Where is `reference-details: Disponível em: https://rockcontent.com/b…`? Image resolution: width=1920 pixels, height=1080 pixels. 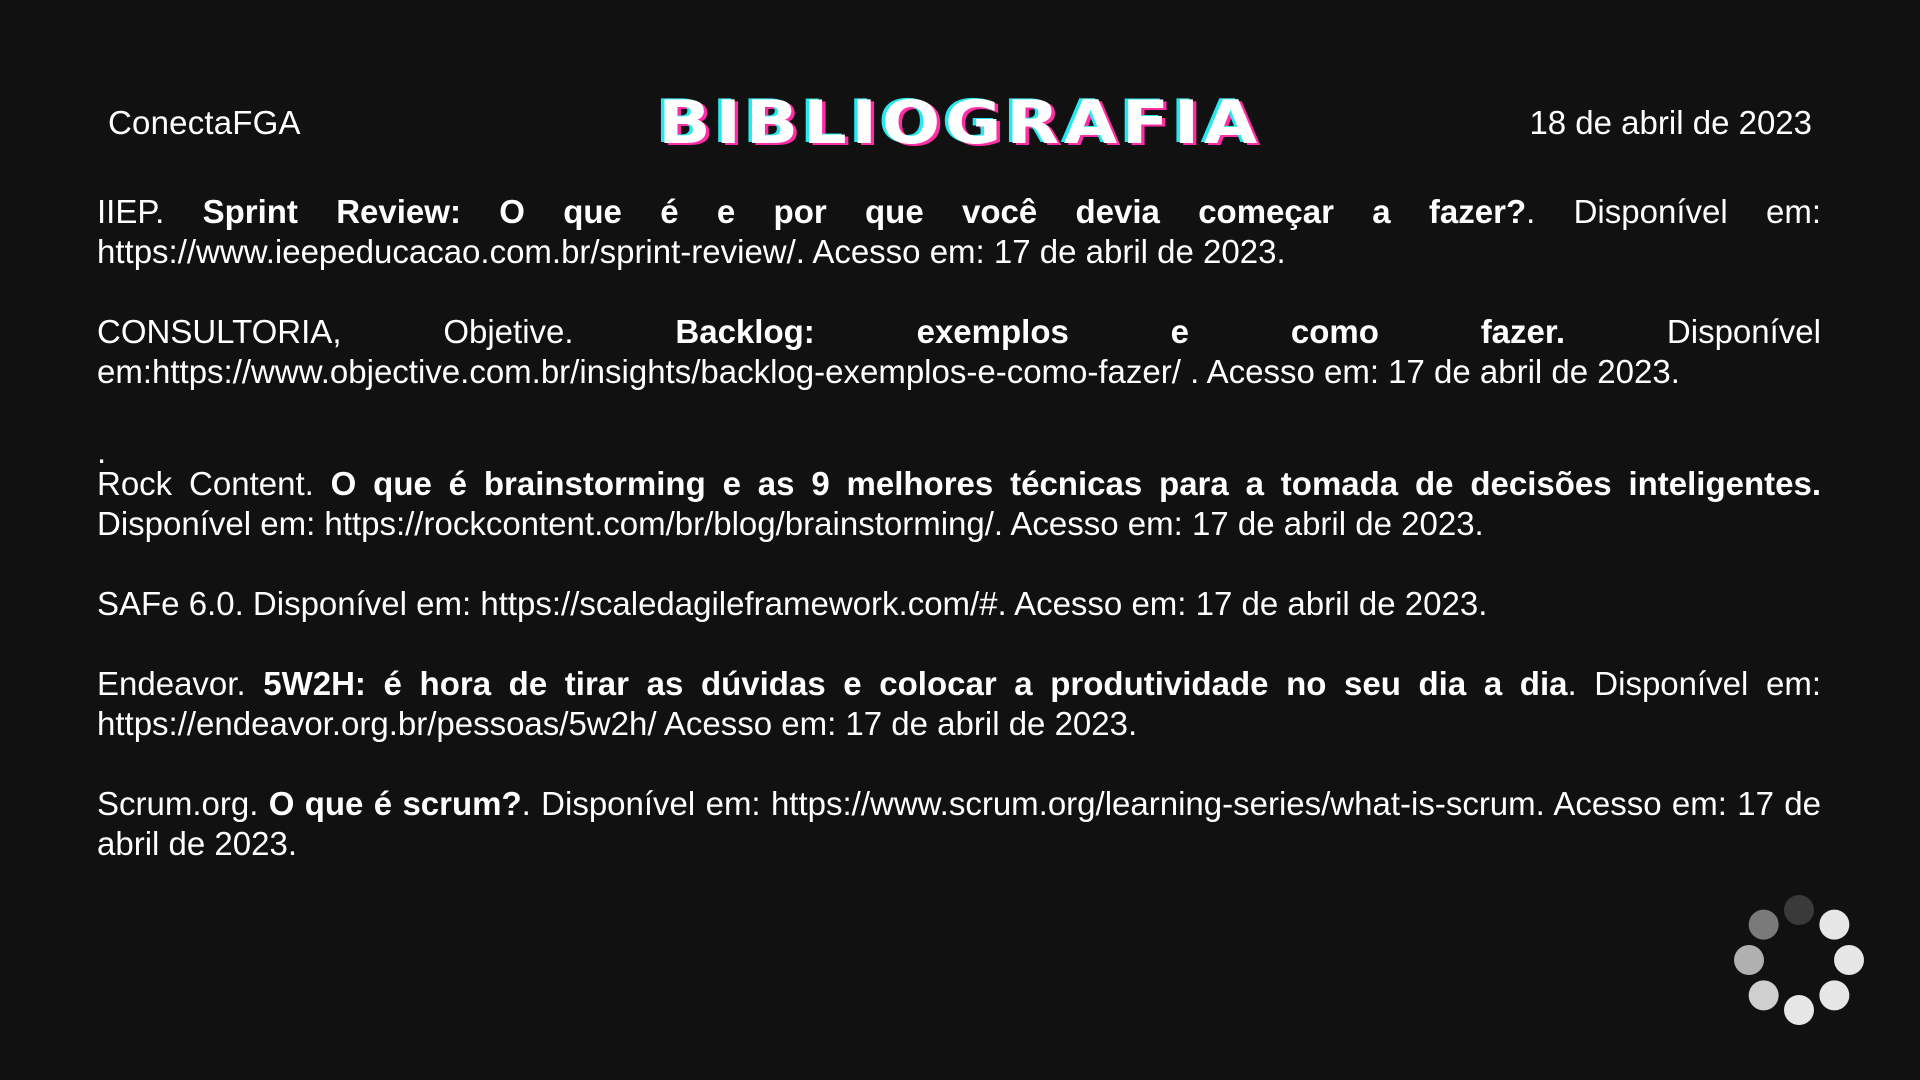 reference-details: Disponível em: https://rockcontent.com/b… is located at coordinates (790, 523).